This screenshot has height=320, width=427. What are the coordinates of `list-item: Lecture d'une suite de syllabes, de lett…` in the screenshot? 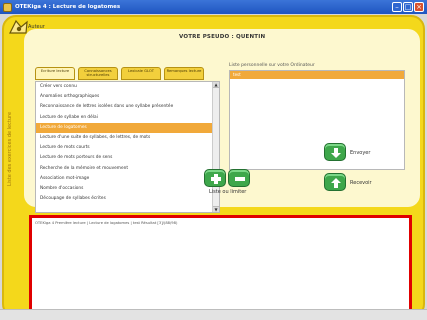 It's located at (127, 138).